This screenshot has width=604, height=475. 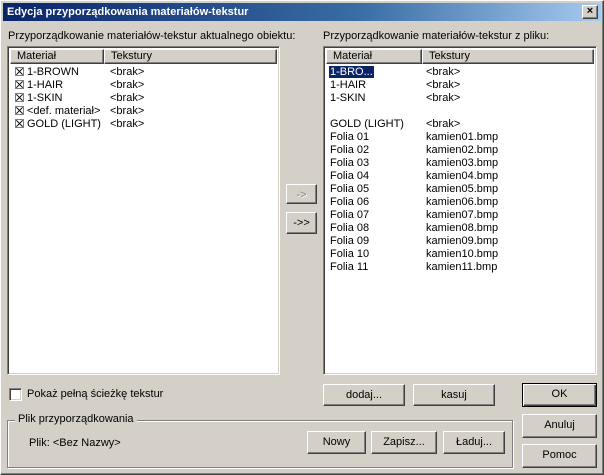 I want to click on transfer-all-button: ->>, so click(x=301, y=223).